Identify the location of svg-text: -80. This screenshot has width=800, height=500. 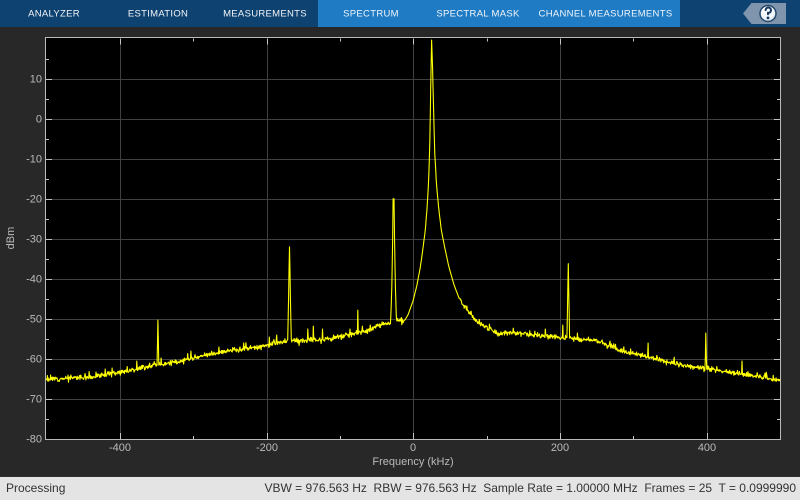
(34, 440).